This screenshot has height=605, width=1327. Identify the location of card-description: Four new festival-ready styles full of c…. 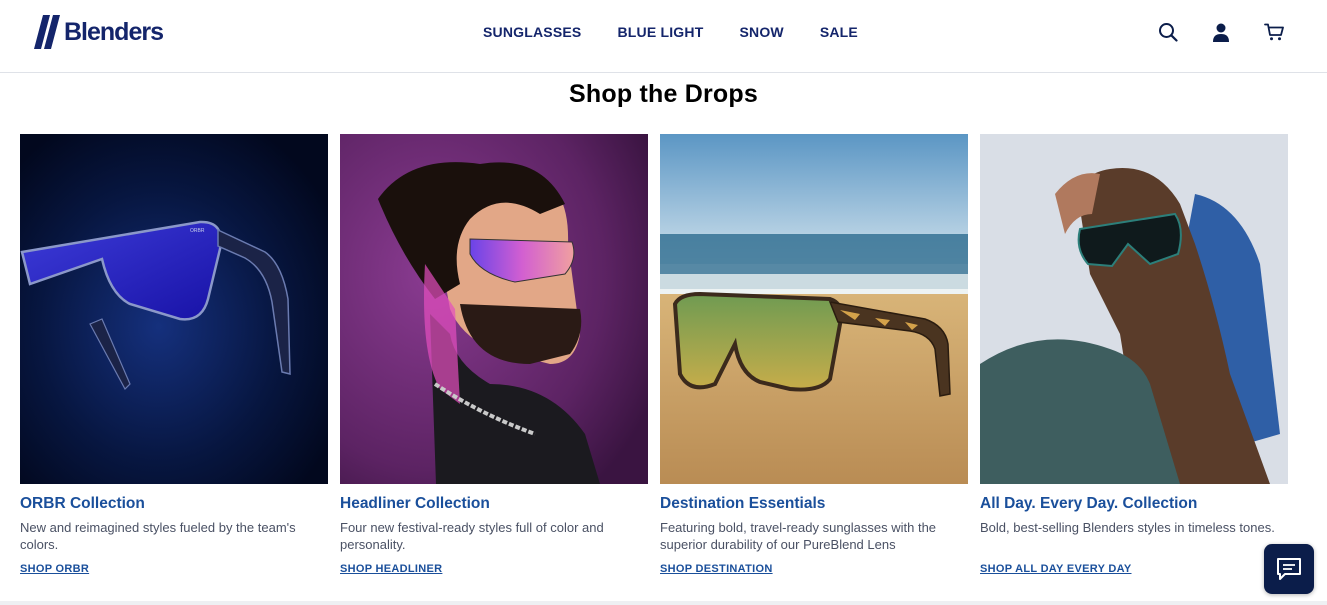
(472, 536).